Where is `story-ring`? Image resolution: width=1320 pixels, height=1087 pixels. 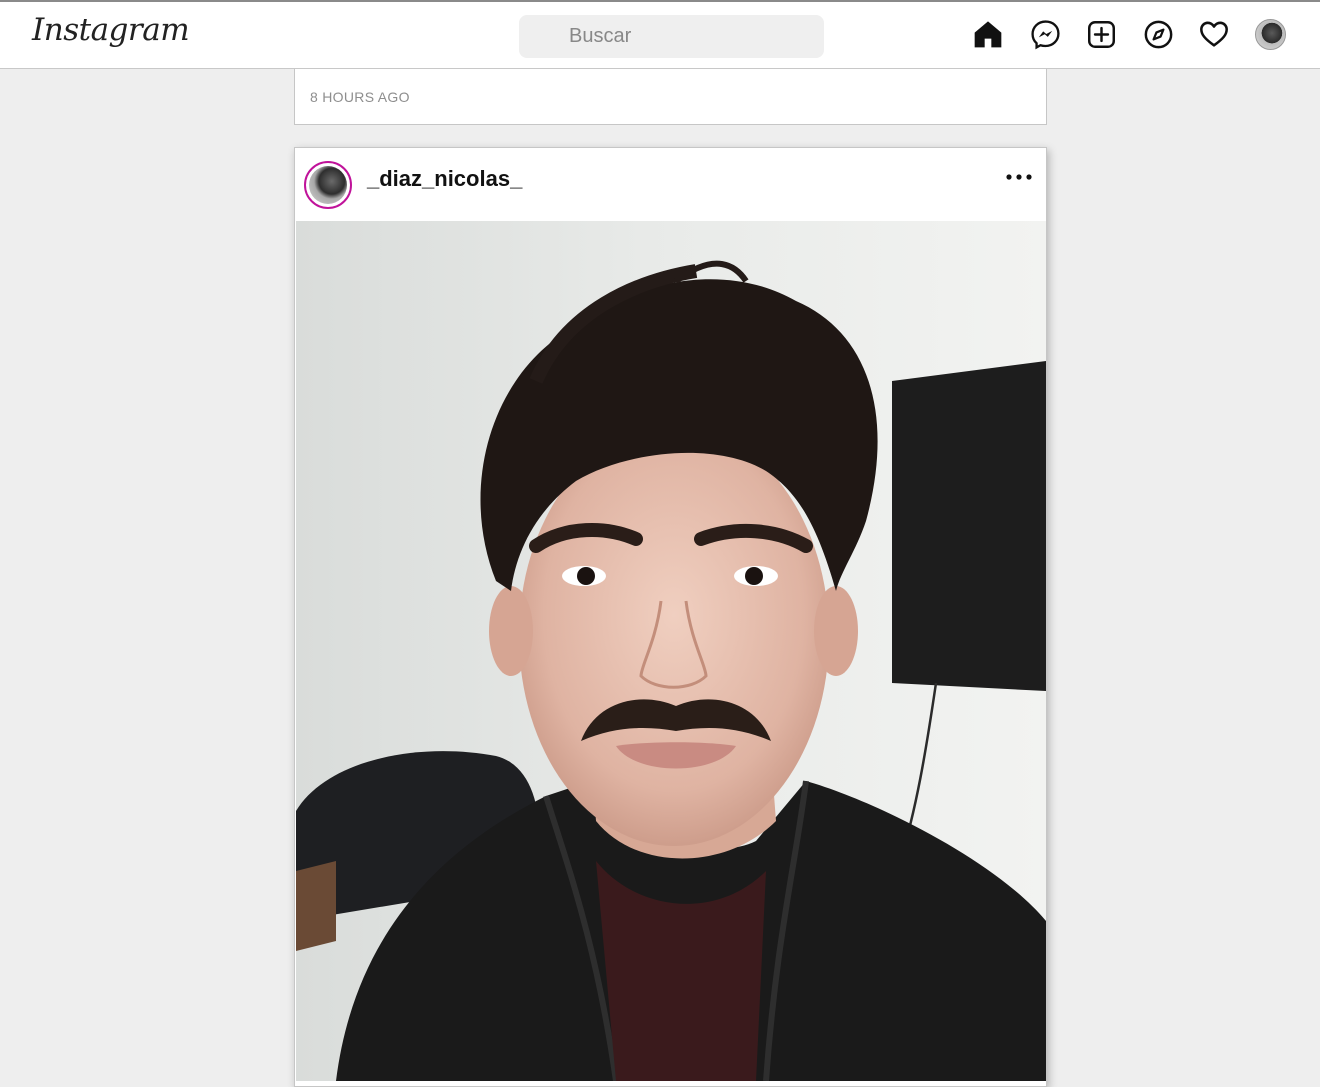
story-ring is located at coordinates (328, 185).